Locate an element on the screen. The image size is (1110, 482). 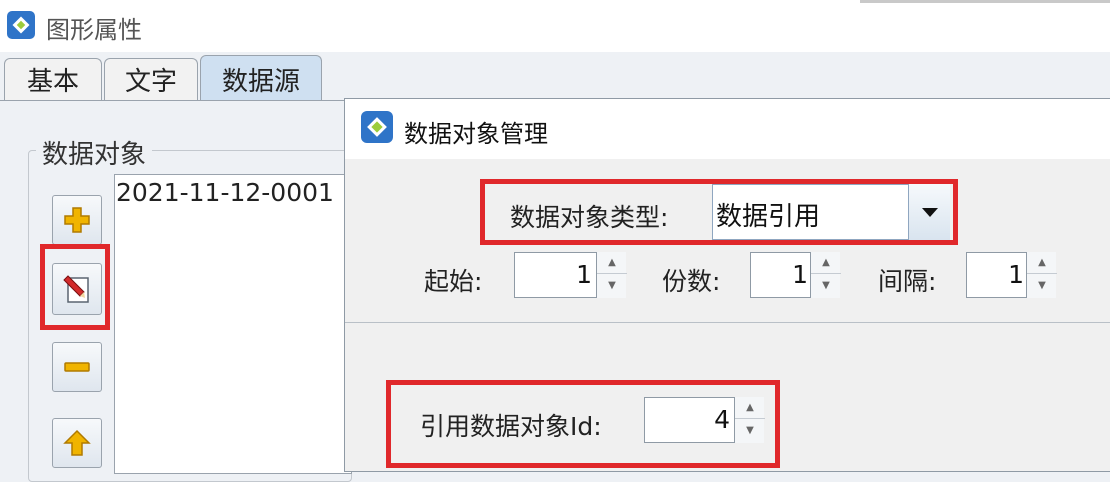
titlebar-accent is located at coordinates (985, 1).